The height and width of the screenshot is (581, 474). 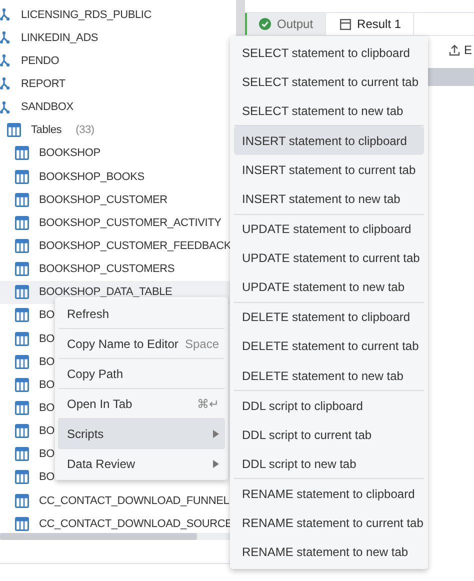 I want to click on menu-item: UPDATE statement to new tab, so click(x=329, y=287).